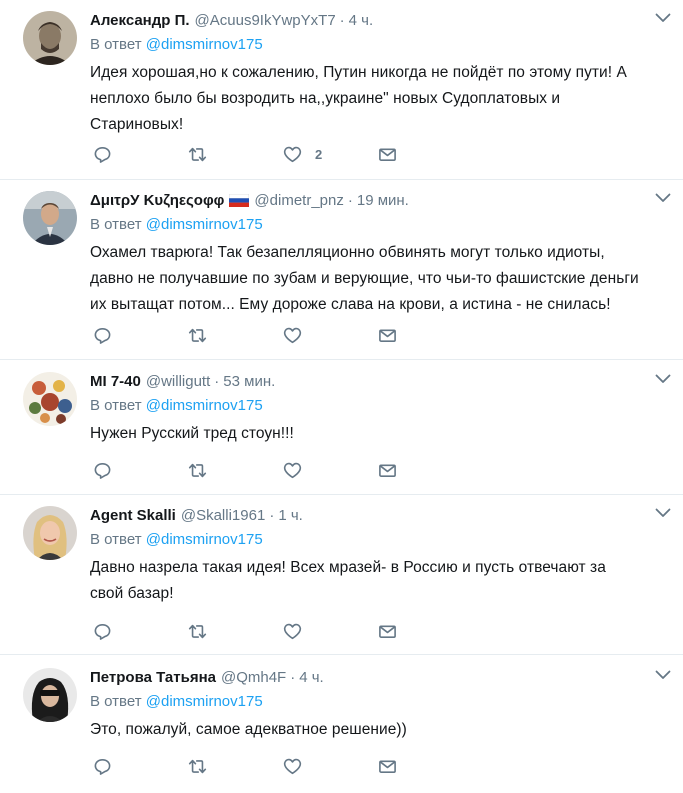 The height and width of the screenshot is (793, 683). What do you see at coordinates (319, 154) in the screenshot?
I see `like-count: 2` at bounding box center [319, 154].